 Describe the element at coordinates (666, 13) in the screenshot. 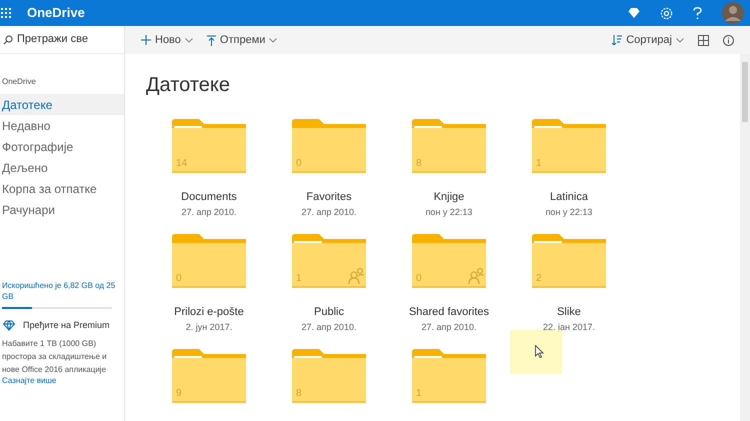

I see `settings-icon` at that location.